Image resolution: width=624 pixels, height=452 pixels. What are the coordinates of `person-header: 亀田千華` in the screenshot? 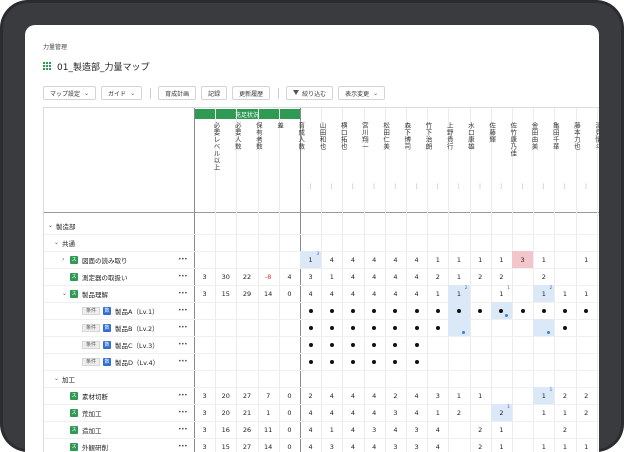 It's located at (549, 136).